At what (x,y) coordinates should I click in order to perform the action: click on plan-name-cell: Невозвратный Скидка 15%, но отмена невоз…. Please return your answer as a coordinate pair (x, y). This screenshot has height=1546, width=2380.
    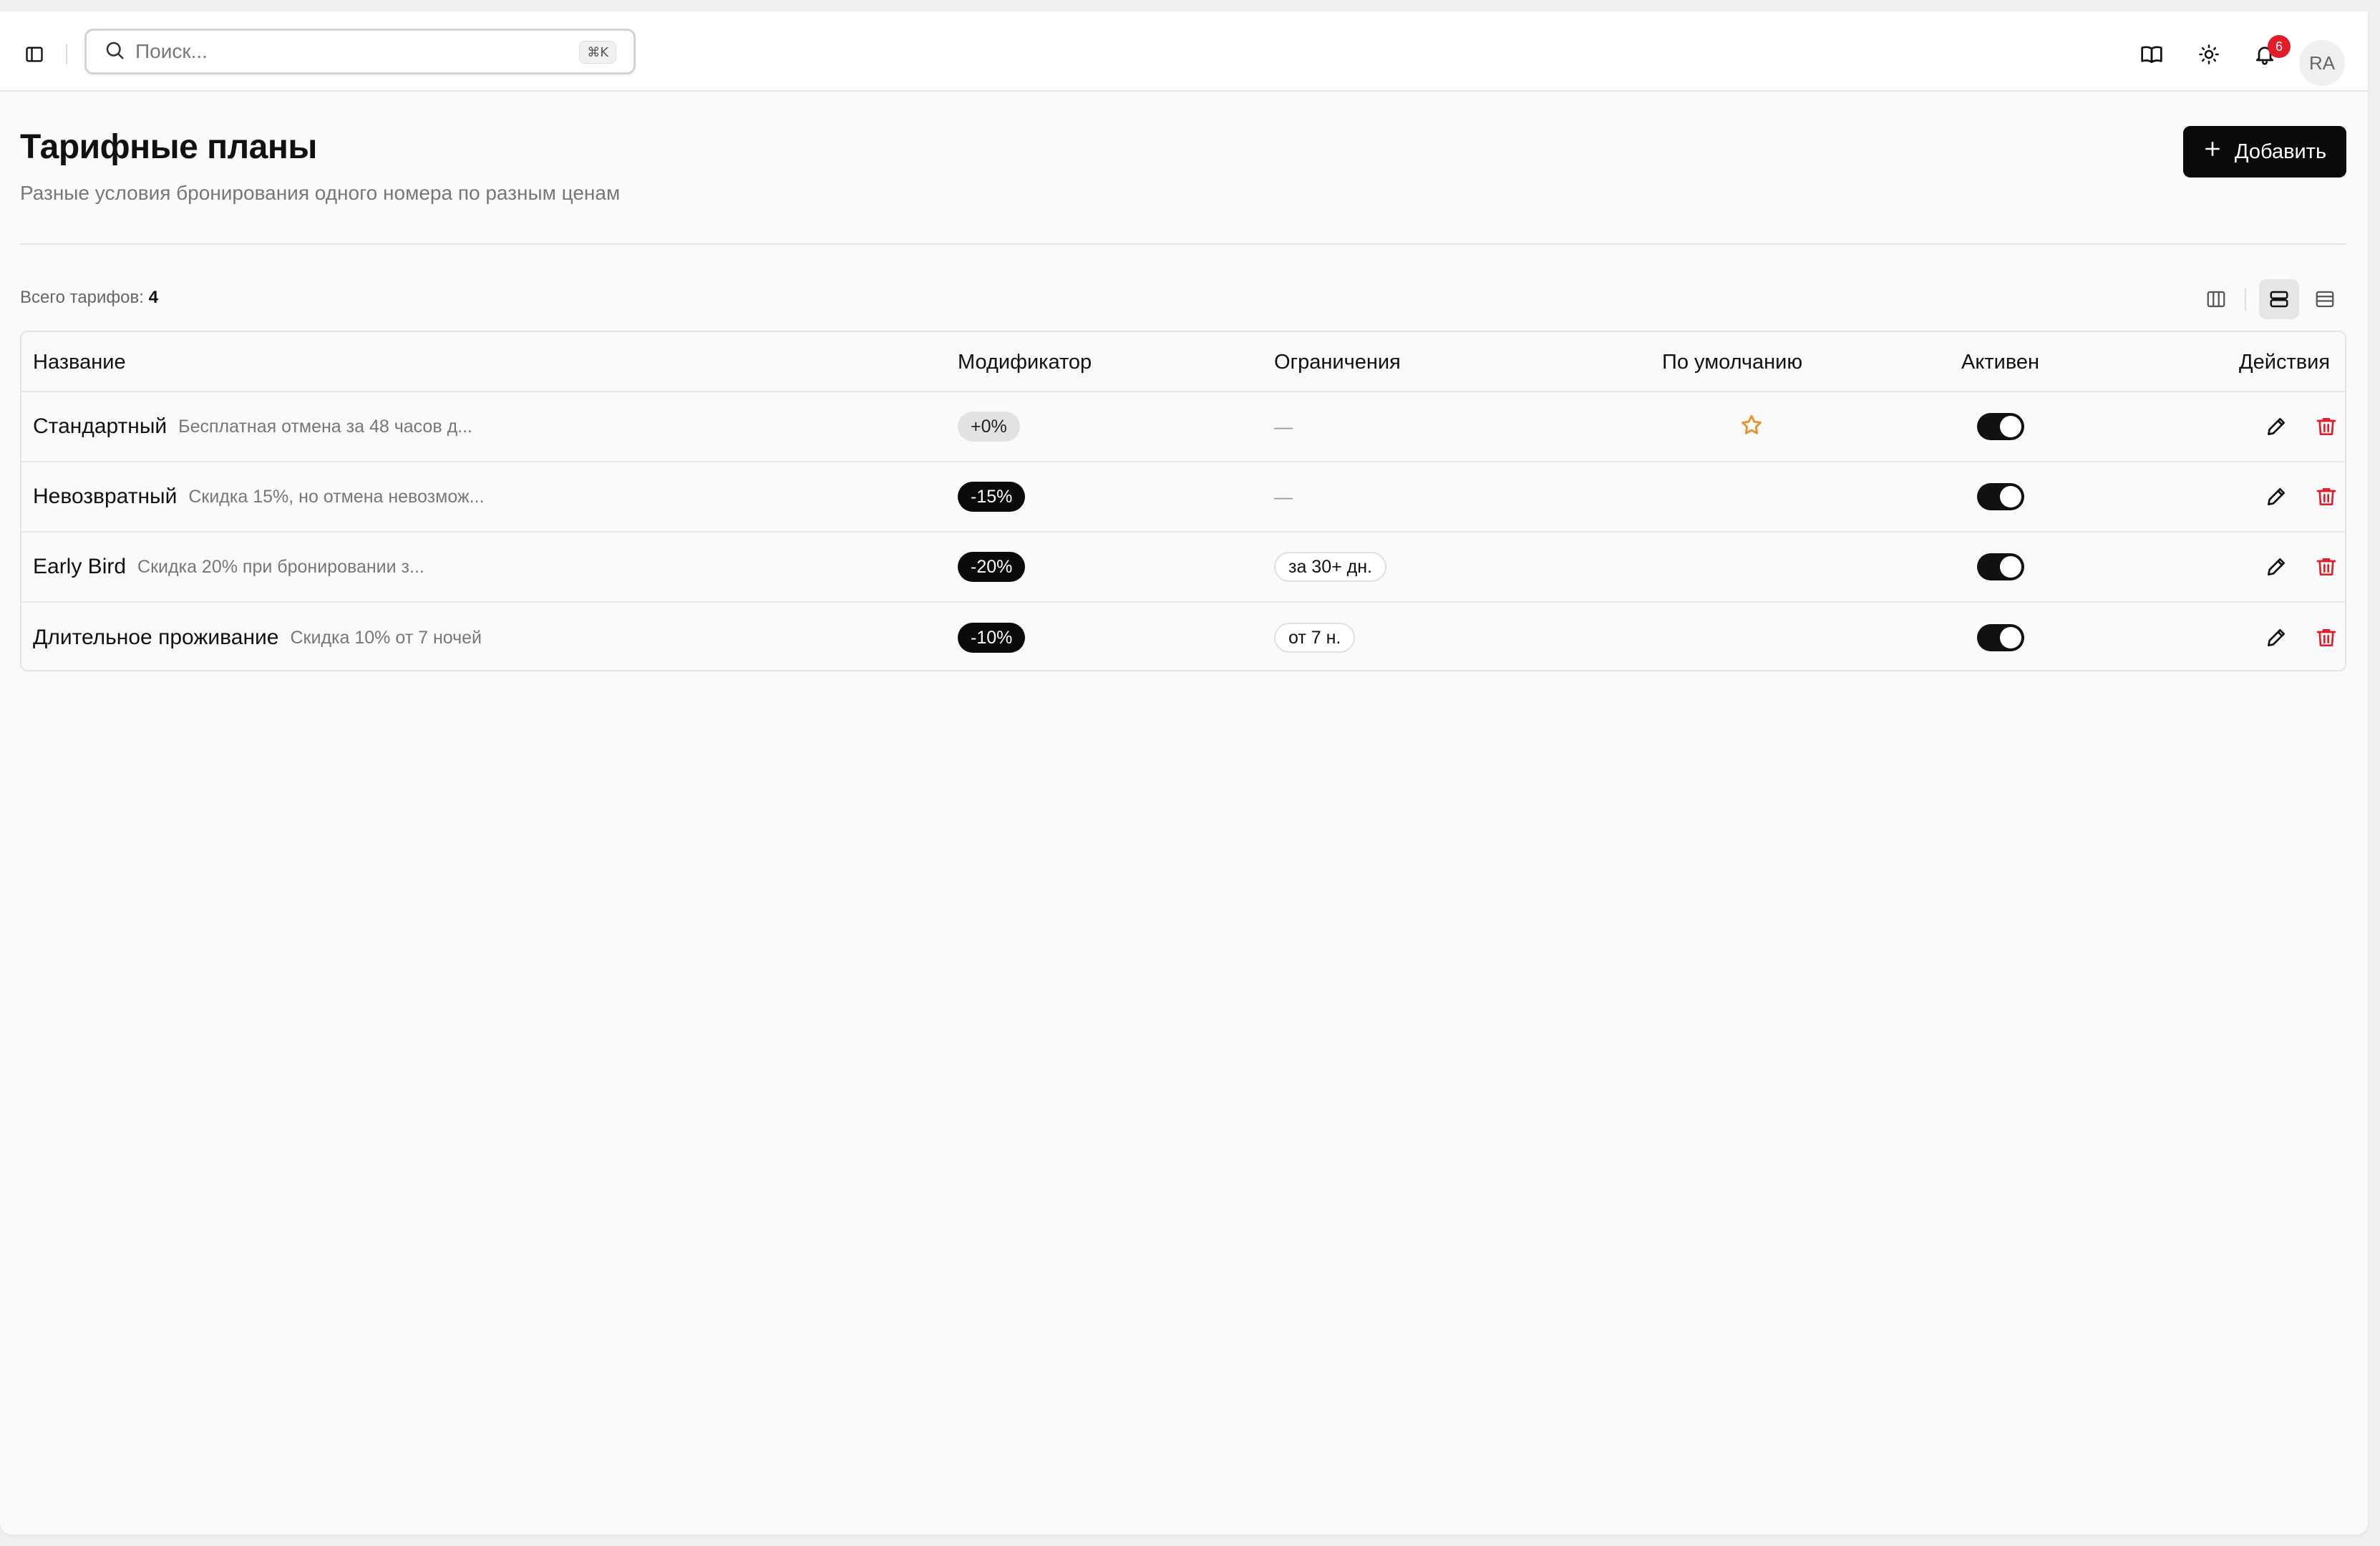
    Looking at the image, I should click on (259, 496).